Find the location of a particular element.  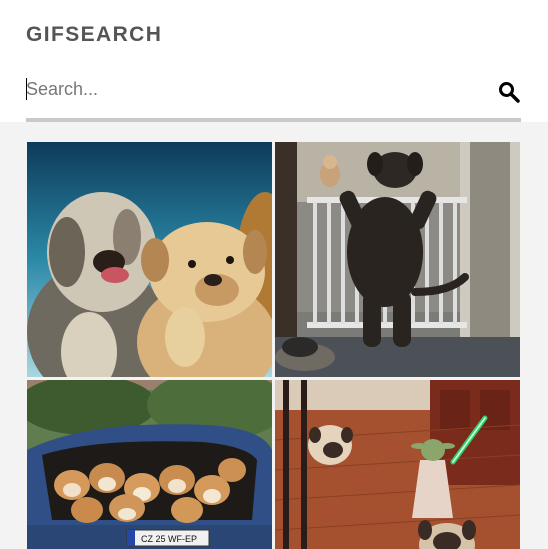

gif-image: CZ 25 WF-EP is located at coordinates (149, 464).